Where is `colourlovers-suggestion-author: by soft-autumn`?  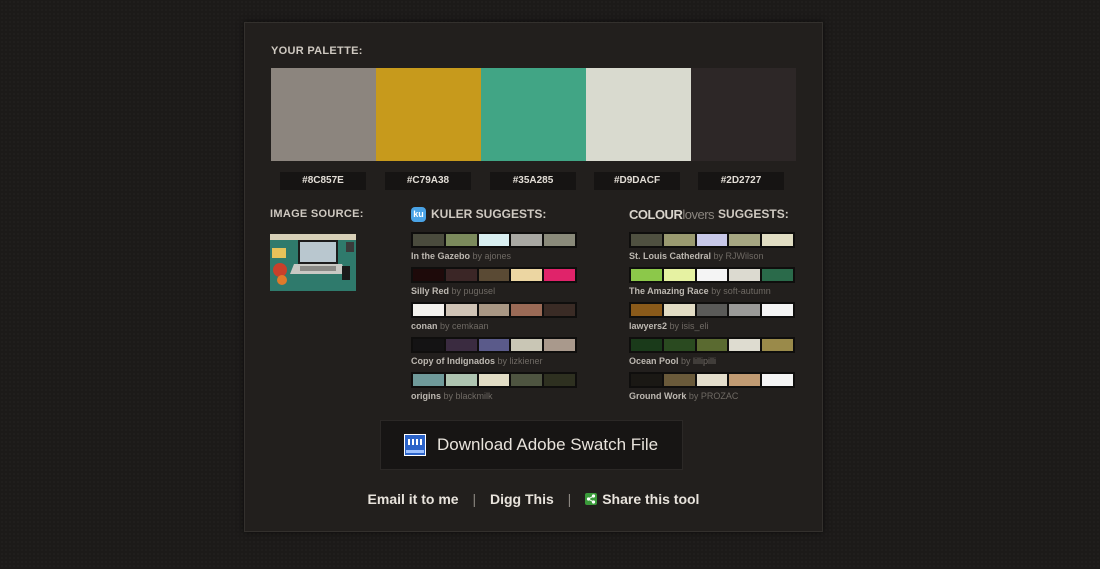
colourlovers-suggestion-author: by soft-autumn is located at coordinates (741, 291).